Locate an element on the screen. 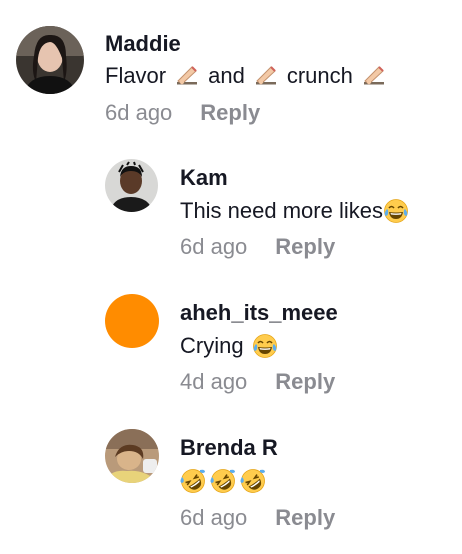  comment-text: This need more likes is located at coordinates (294, 211).